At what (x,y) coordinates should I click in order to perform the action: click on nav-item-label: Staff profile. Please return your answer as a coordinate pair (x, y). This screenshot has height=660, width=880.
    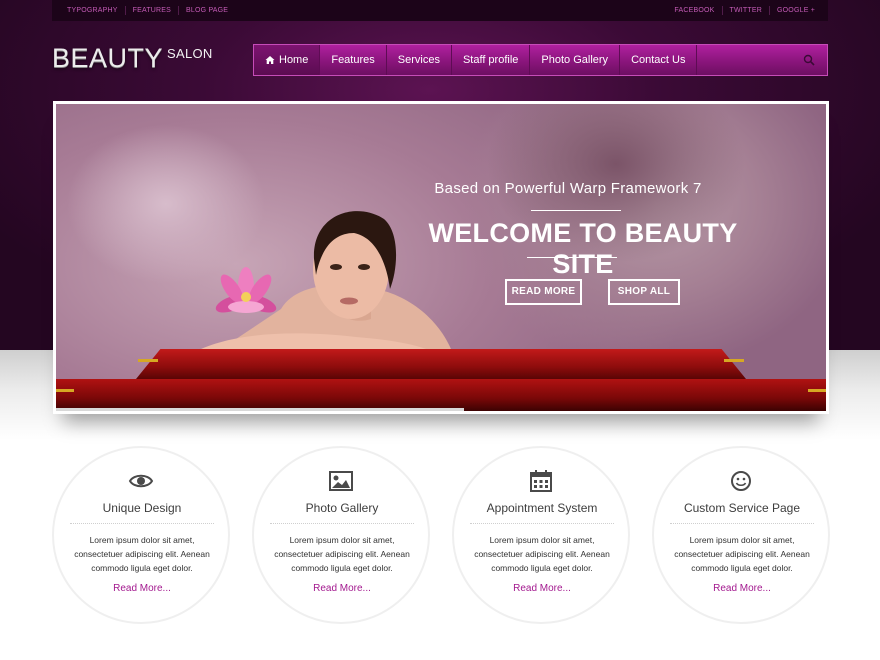
    Looking at the image, I should click on (490, 60).